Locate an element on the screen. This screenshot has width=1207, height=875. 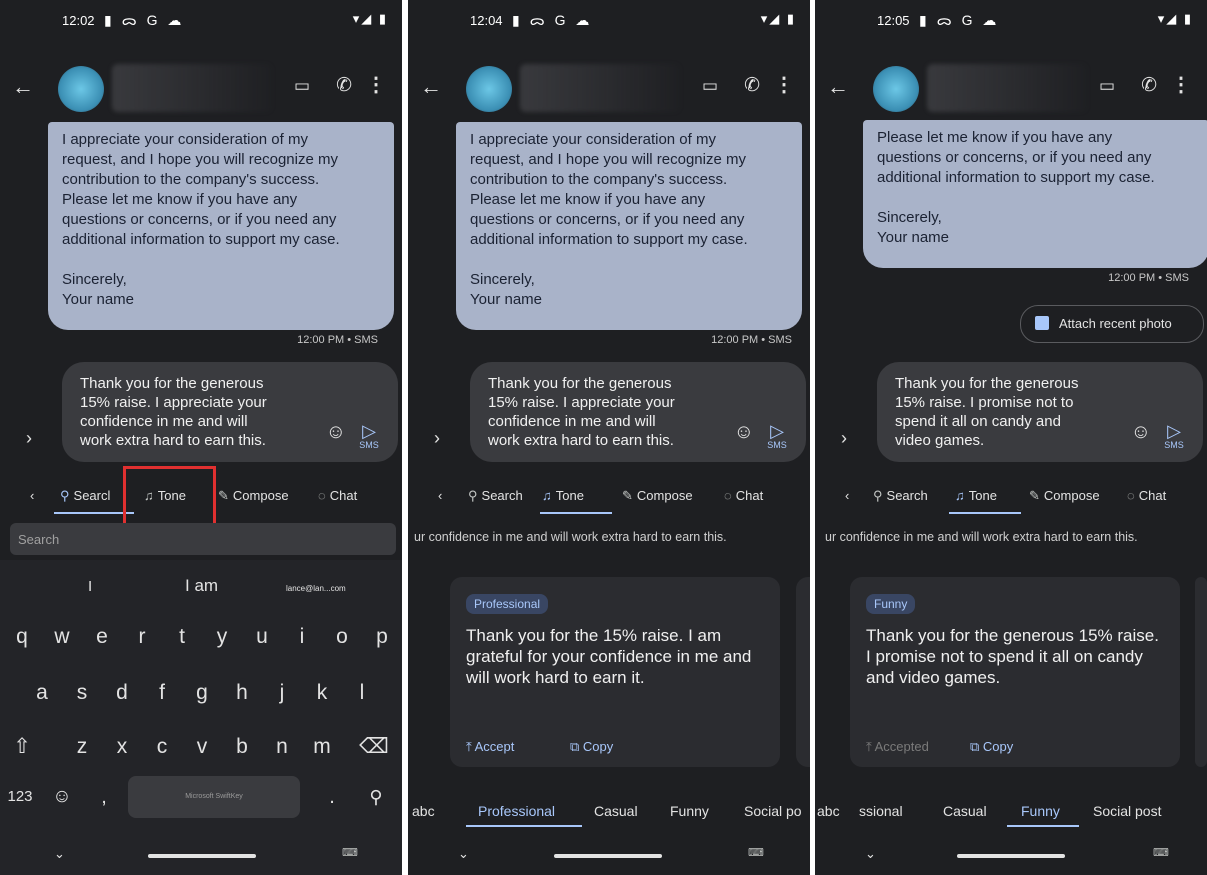
key: j is located at coordinates (282, 693).